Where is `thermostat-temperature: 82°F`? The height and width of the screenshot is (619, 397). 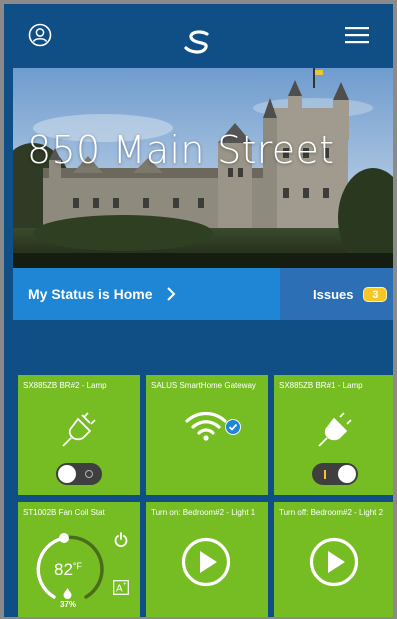 thermostat-temperature: 82°F is located at coordinates (68, 570).